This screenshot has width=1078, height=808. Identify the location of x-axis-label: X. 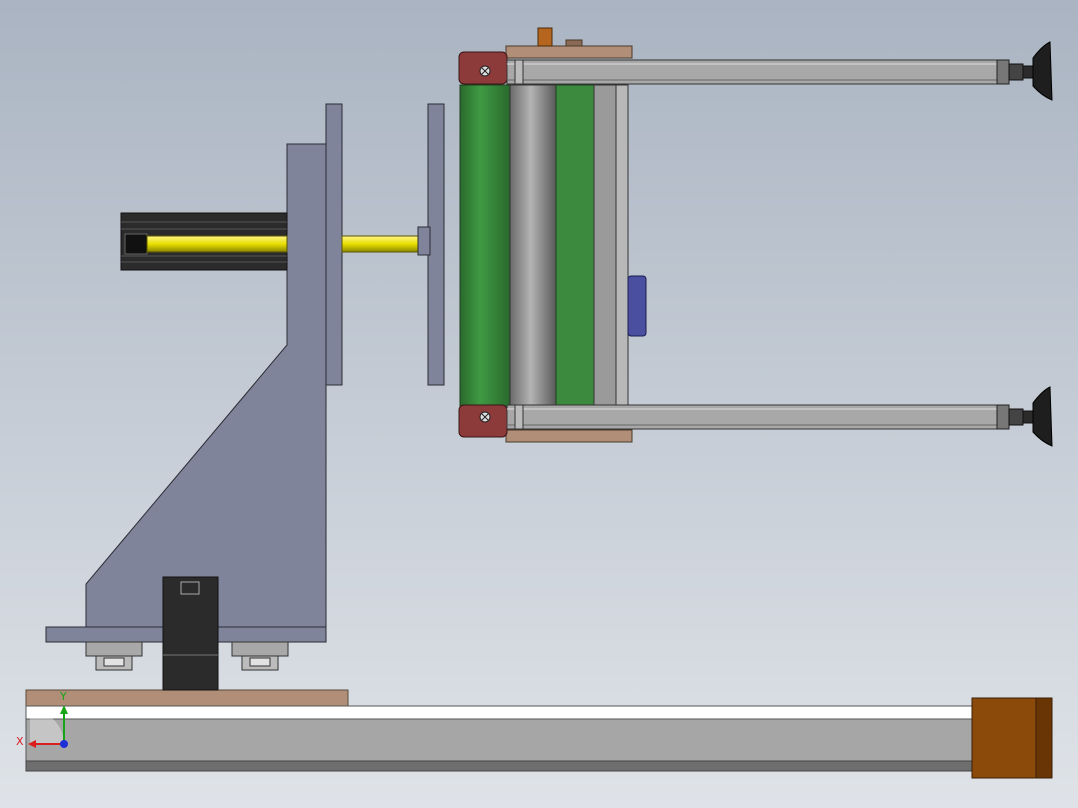
(20, 741).